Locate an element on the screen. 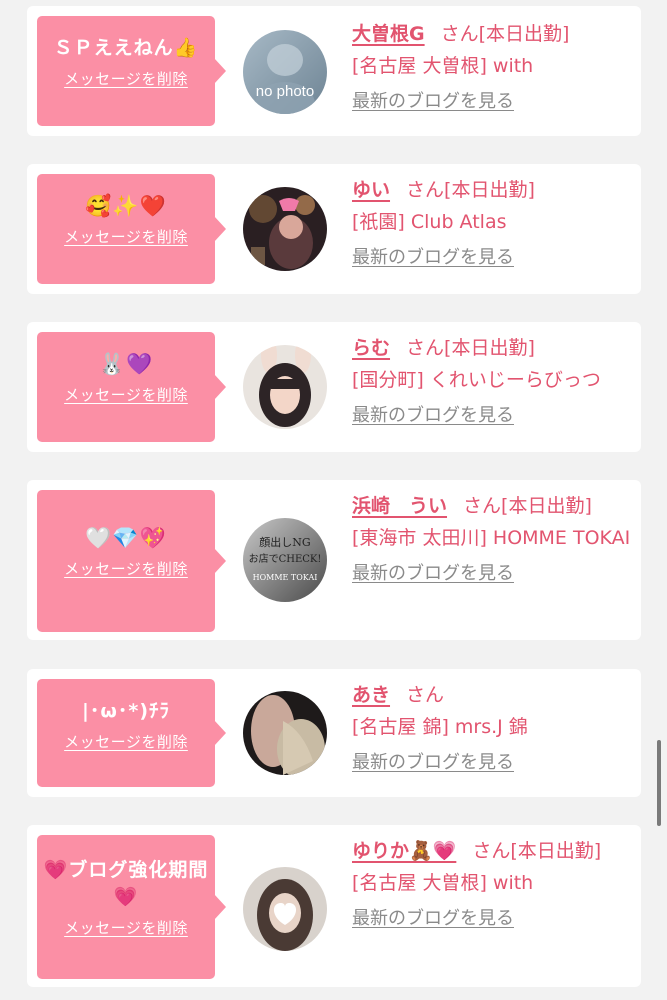 This screenshot has width=667, height=1000. message-bubble: 🤍💎💖 メッセージを削除 is located at coordinates (131, 561).